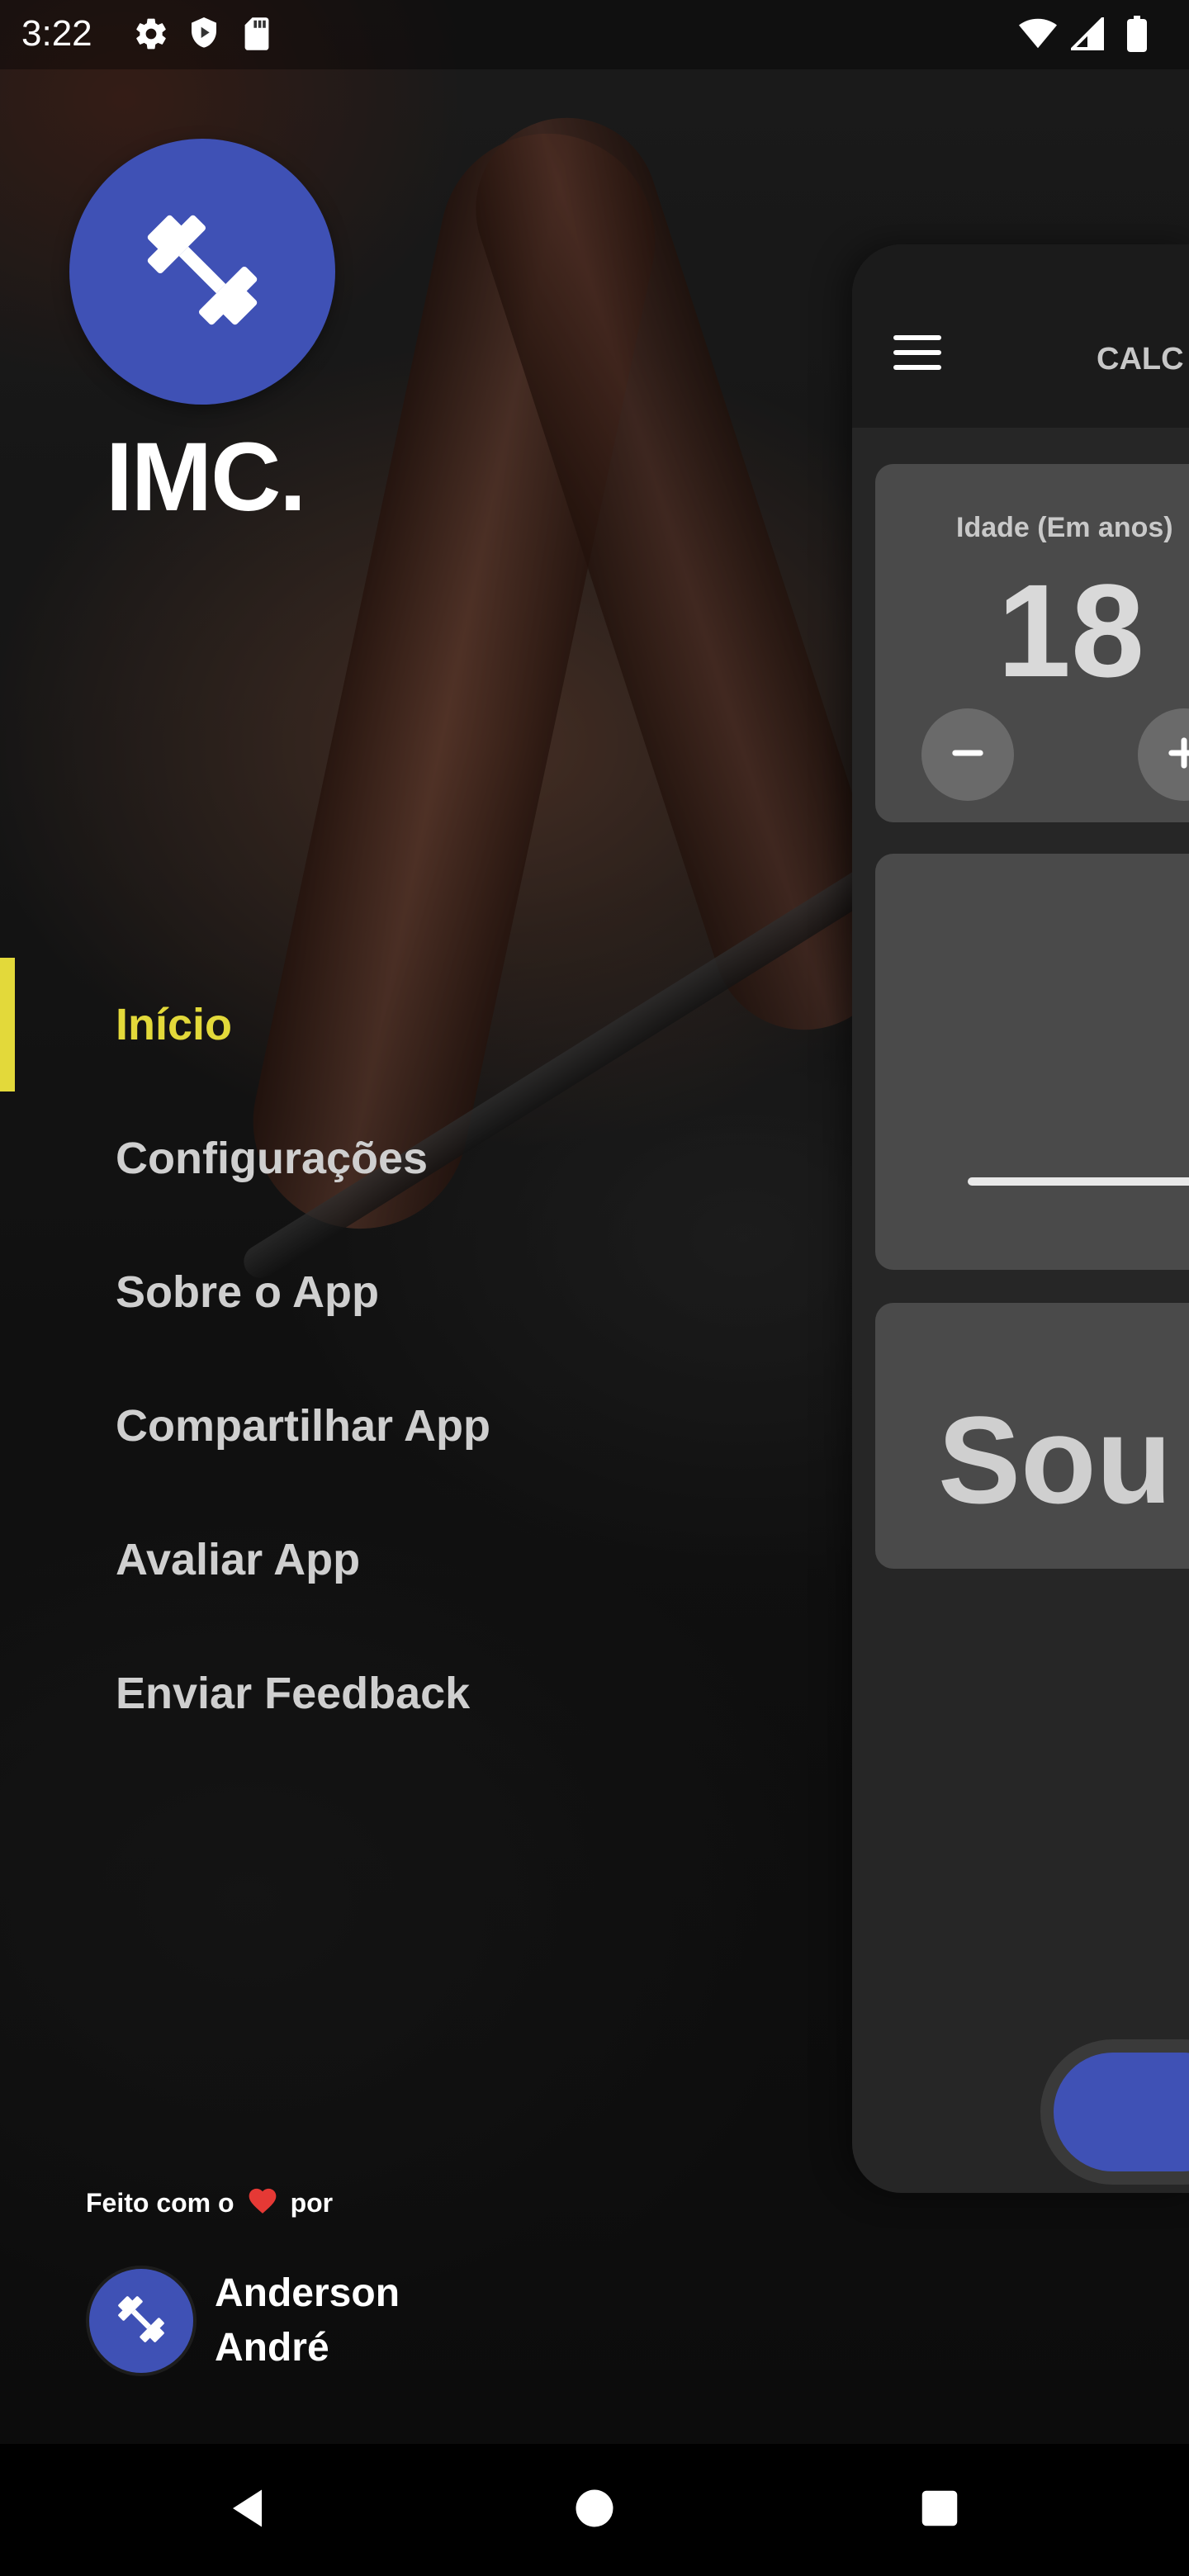  I want to click on menu-item-inicio: Início, so click(426, 1024).